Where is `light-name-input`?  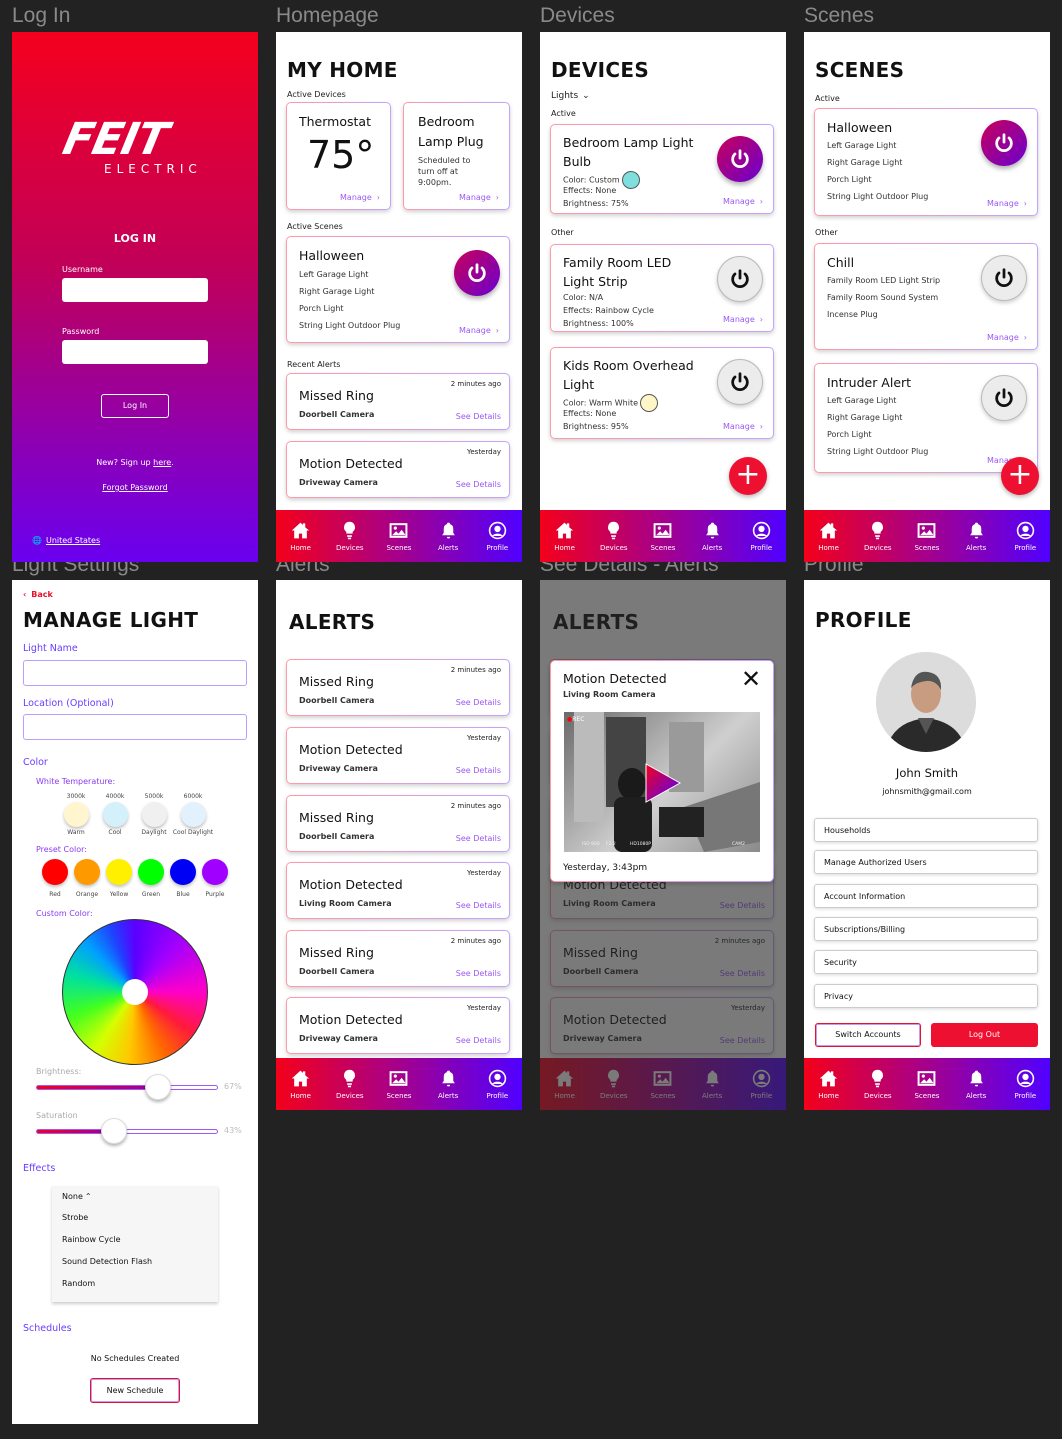
light-name-input is located at coordinates (135, 673).